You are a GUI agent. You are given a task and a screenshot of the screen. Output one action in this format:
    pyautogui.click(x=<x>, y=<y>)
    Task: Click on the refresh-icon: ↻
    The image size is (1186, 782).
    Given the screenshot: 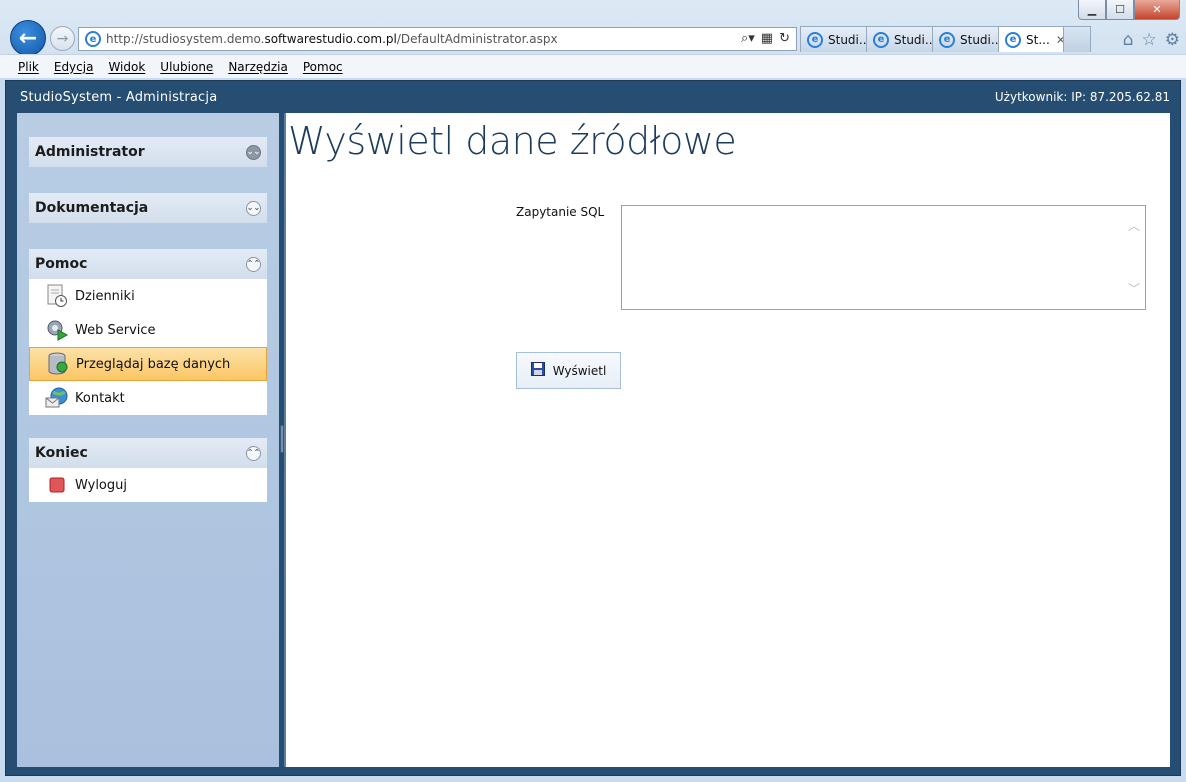 What is the action you would take?
    pyautogui.click(x=784, y=38)
    